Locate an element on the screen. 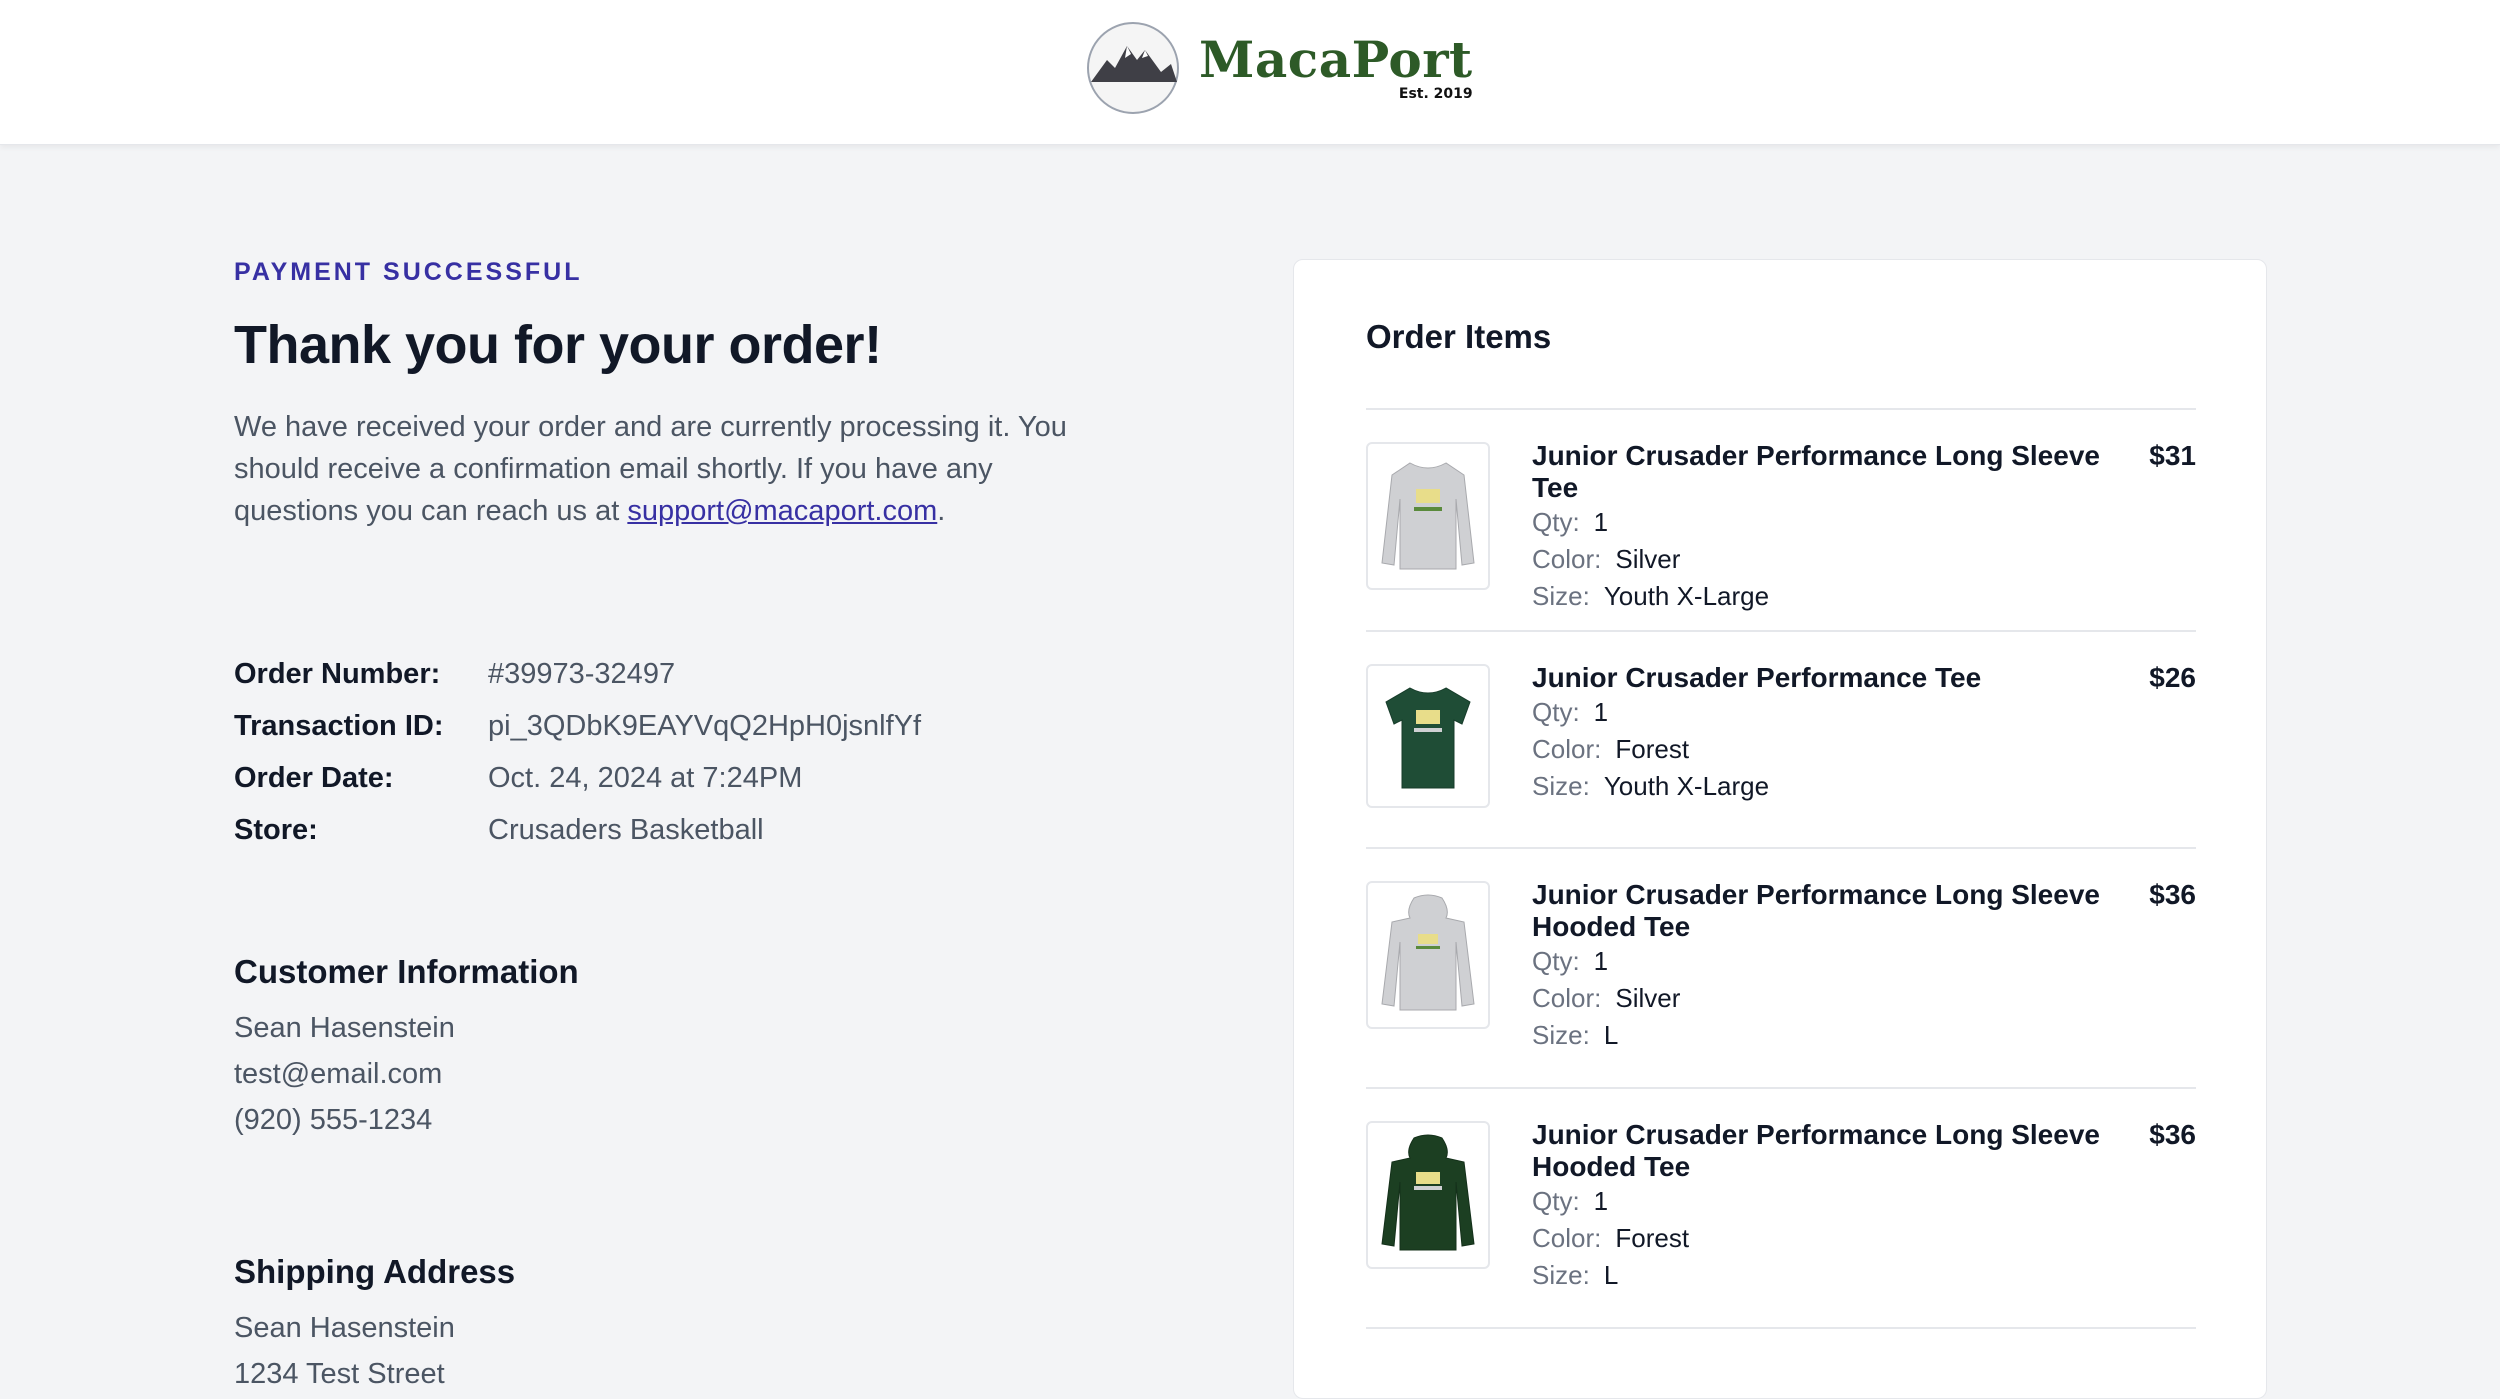 The height and width of the screenshot is (1399, 2500). shipping-street: 1234 Test Street is located at coordinates (339, 1374).